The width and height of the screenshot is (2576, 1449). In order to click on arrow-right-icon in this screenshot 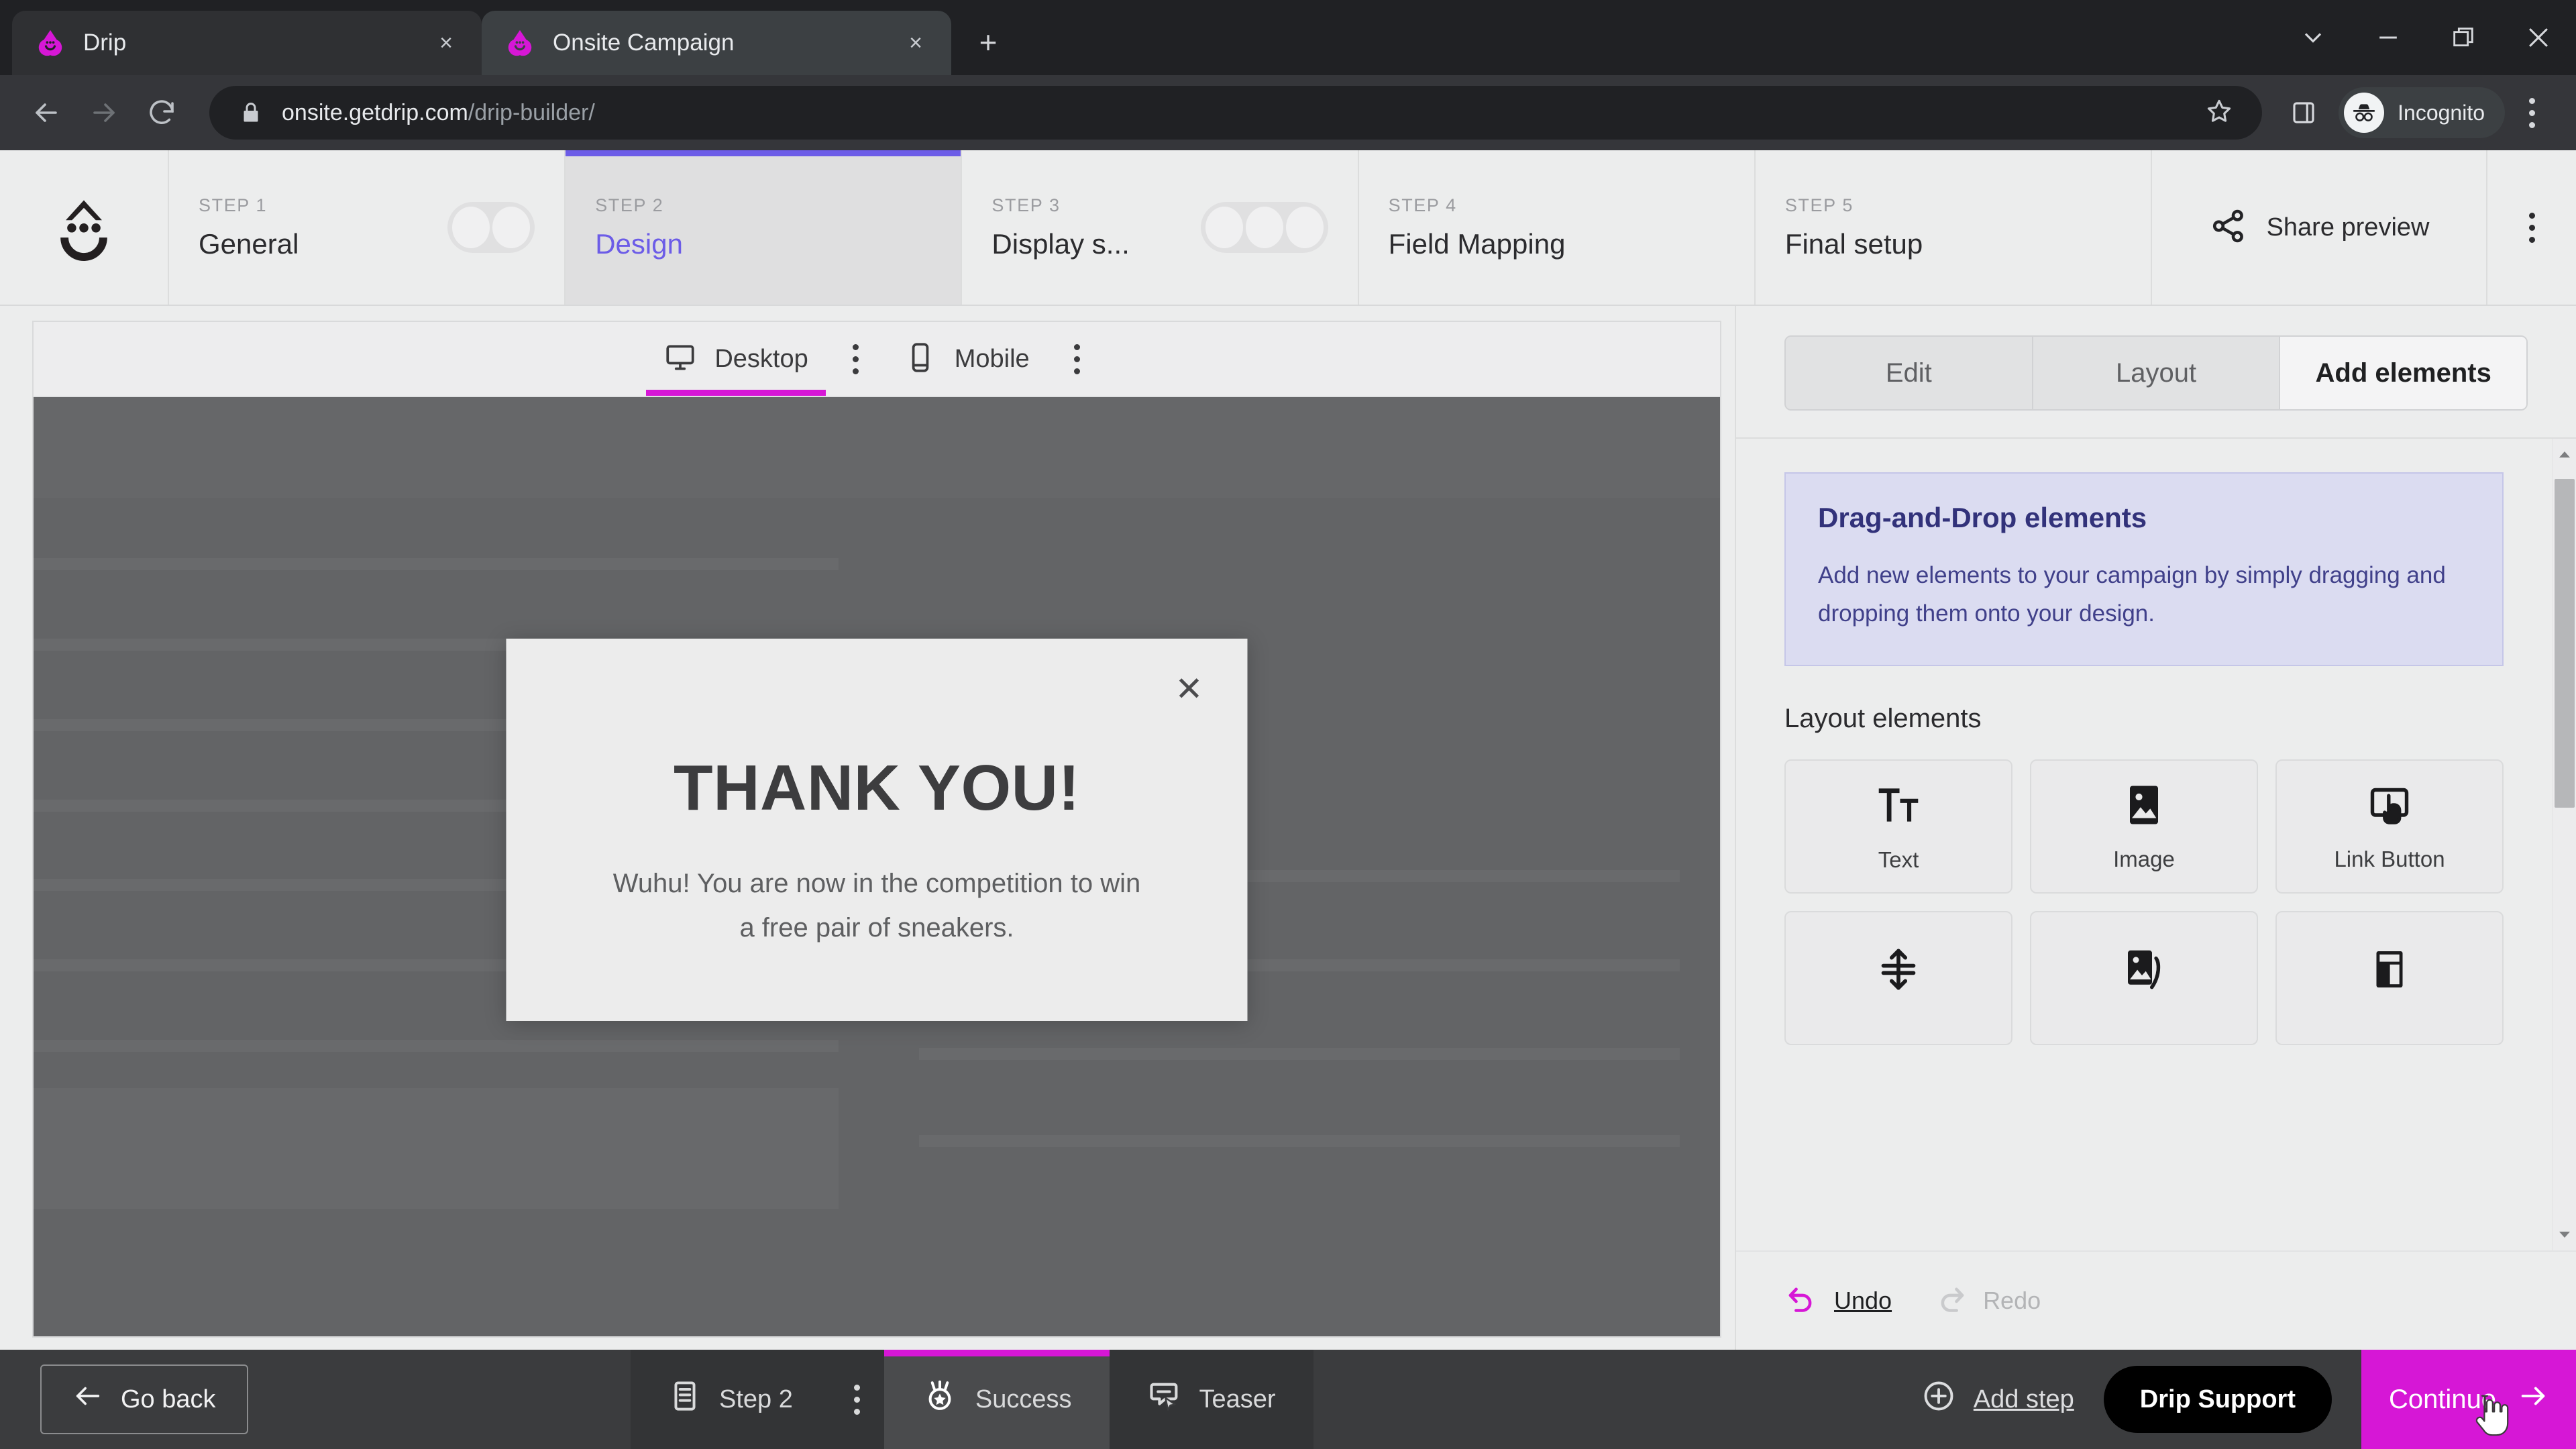, I will do `click(2533, 1399)`.